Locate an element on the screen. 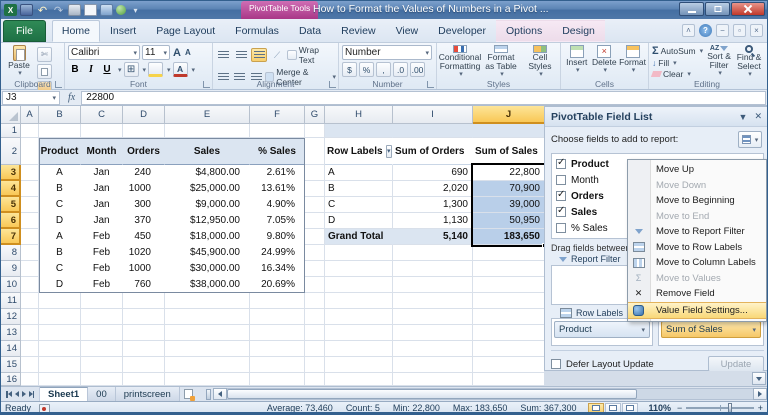 Image resolution: width=768 pixels, height=415 pixels. row-header-2: 2 is located at coordinates (11, 151).